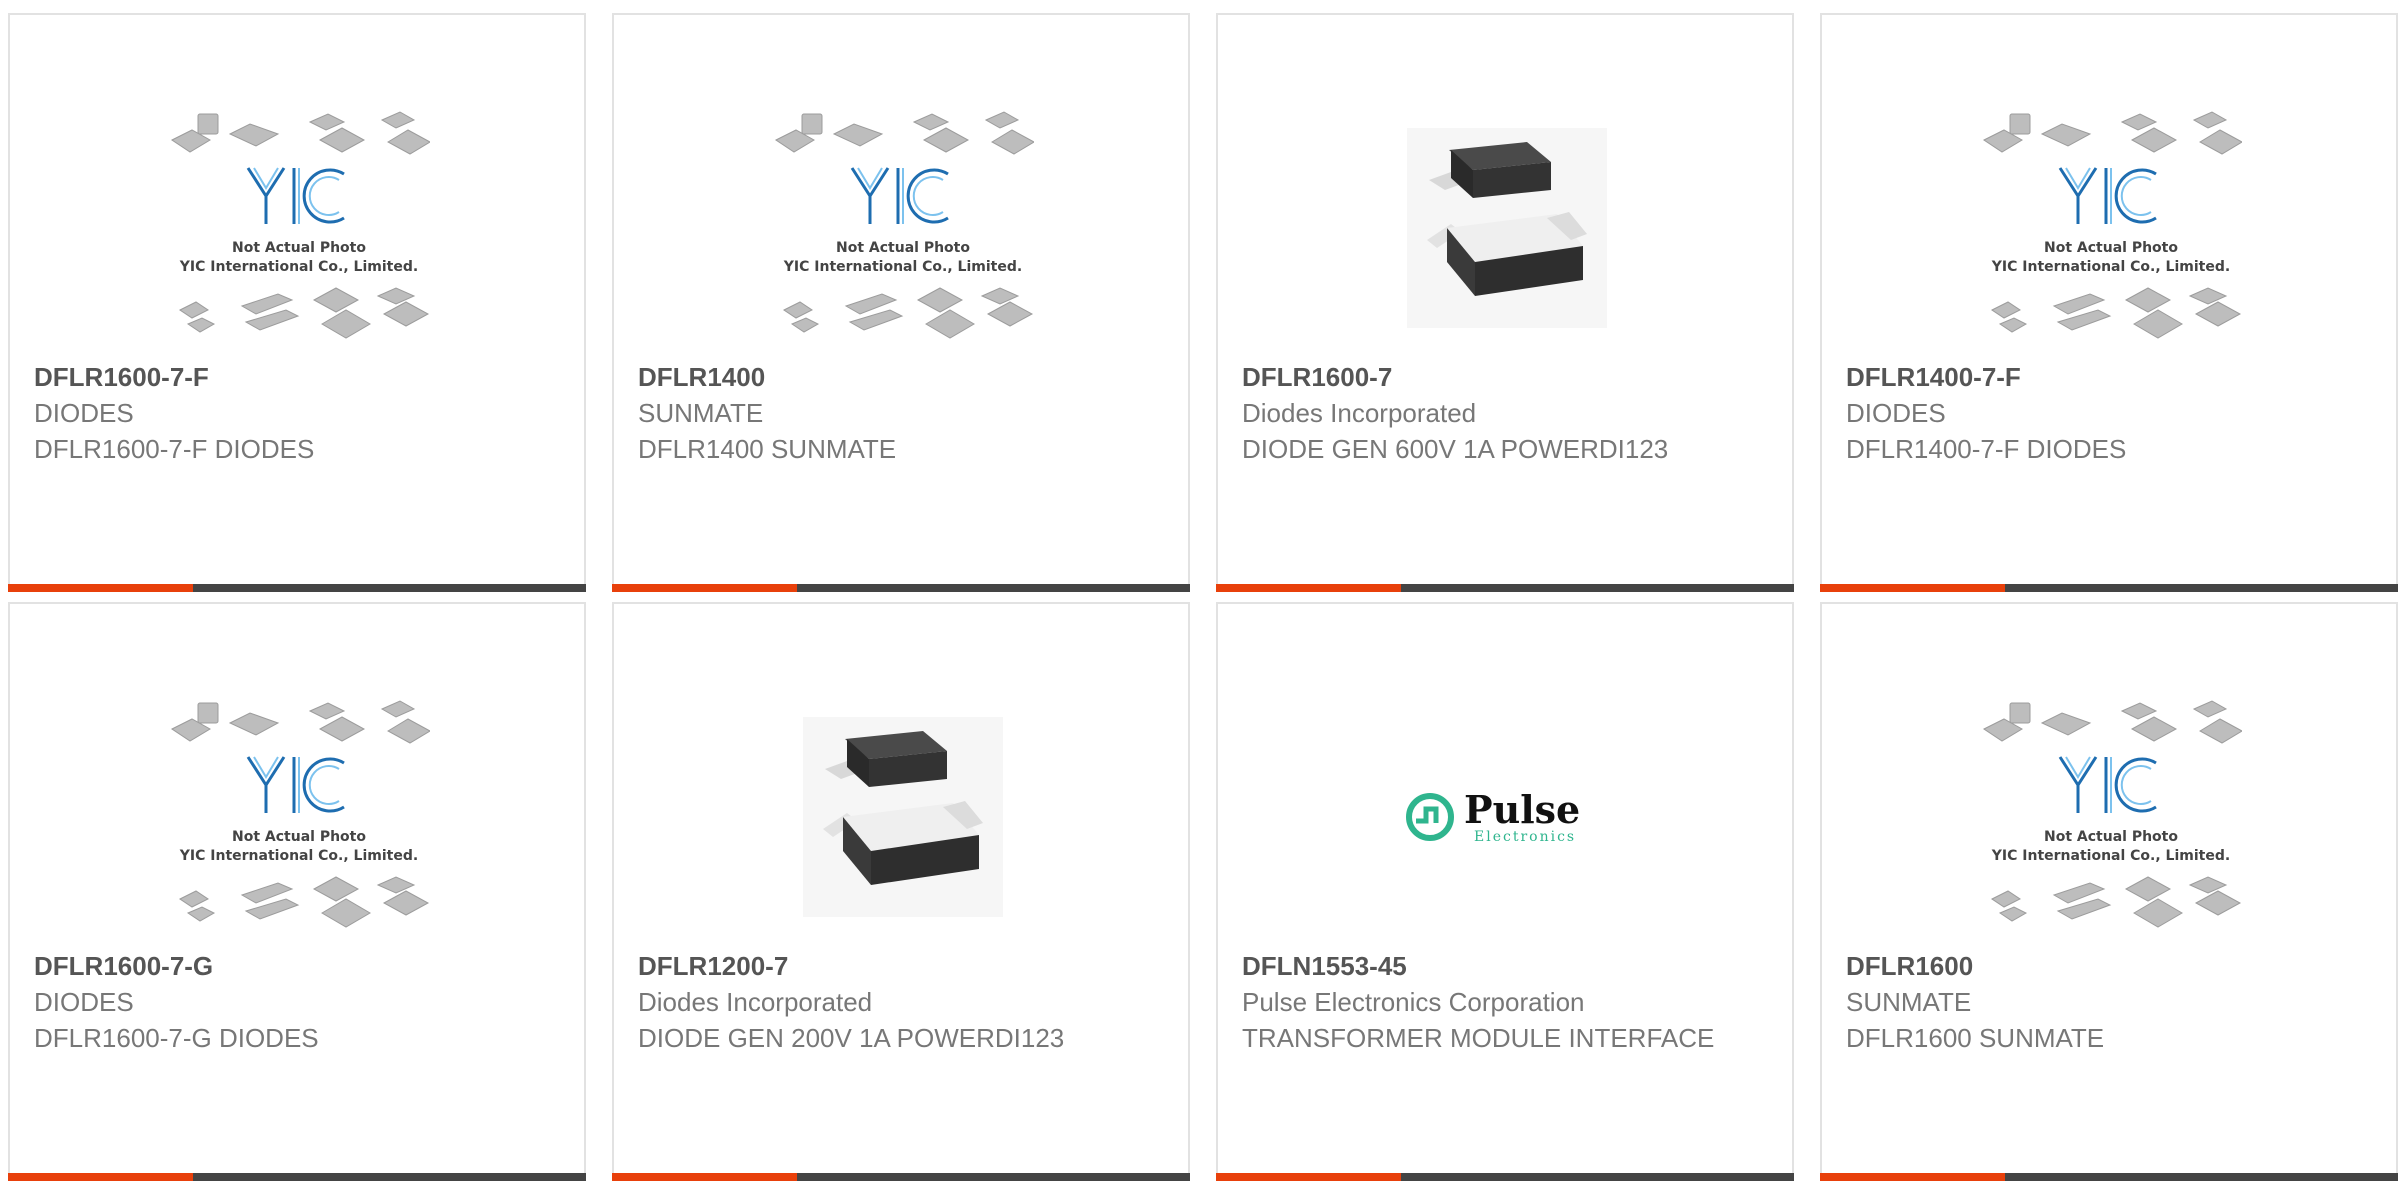 The height and width of the screenshot is (1181, 2400). Describe the element at coordinates (297, 377) in the screenshot. I see `part-number: DFLR1600-7-F` at that location.